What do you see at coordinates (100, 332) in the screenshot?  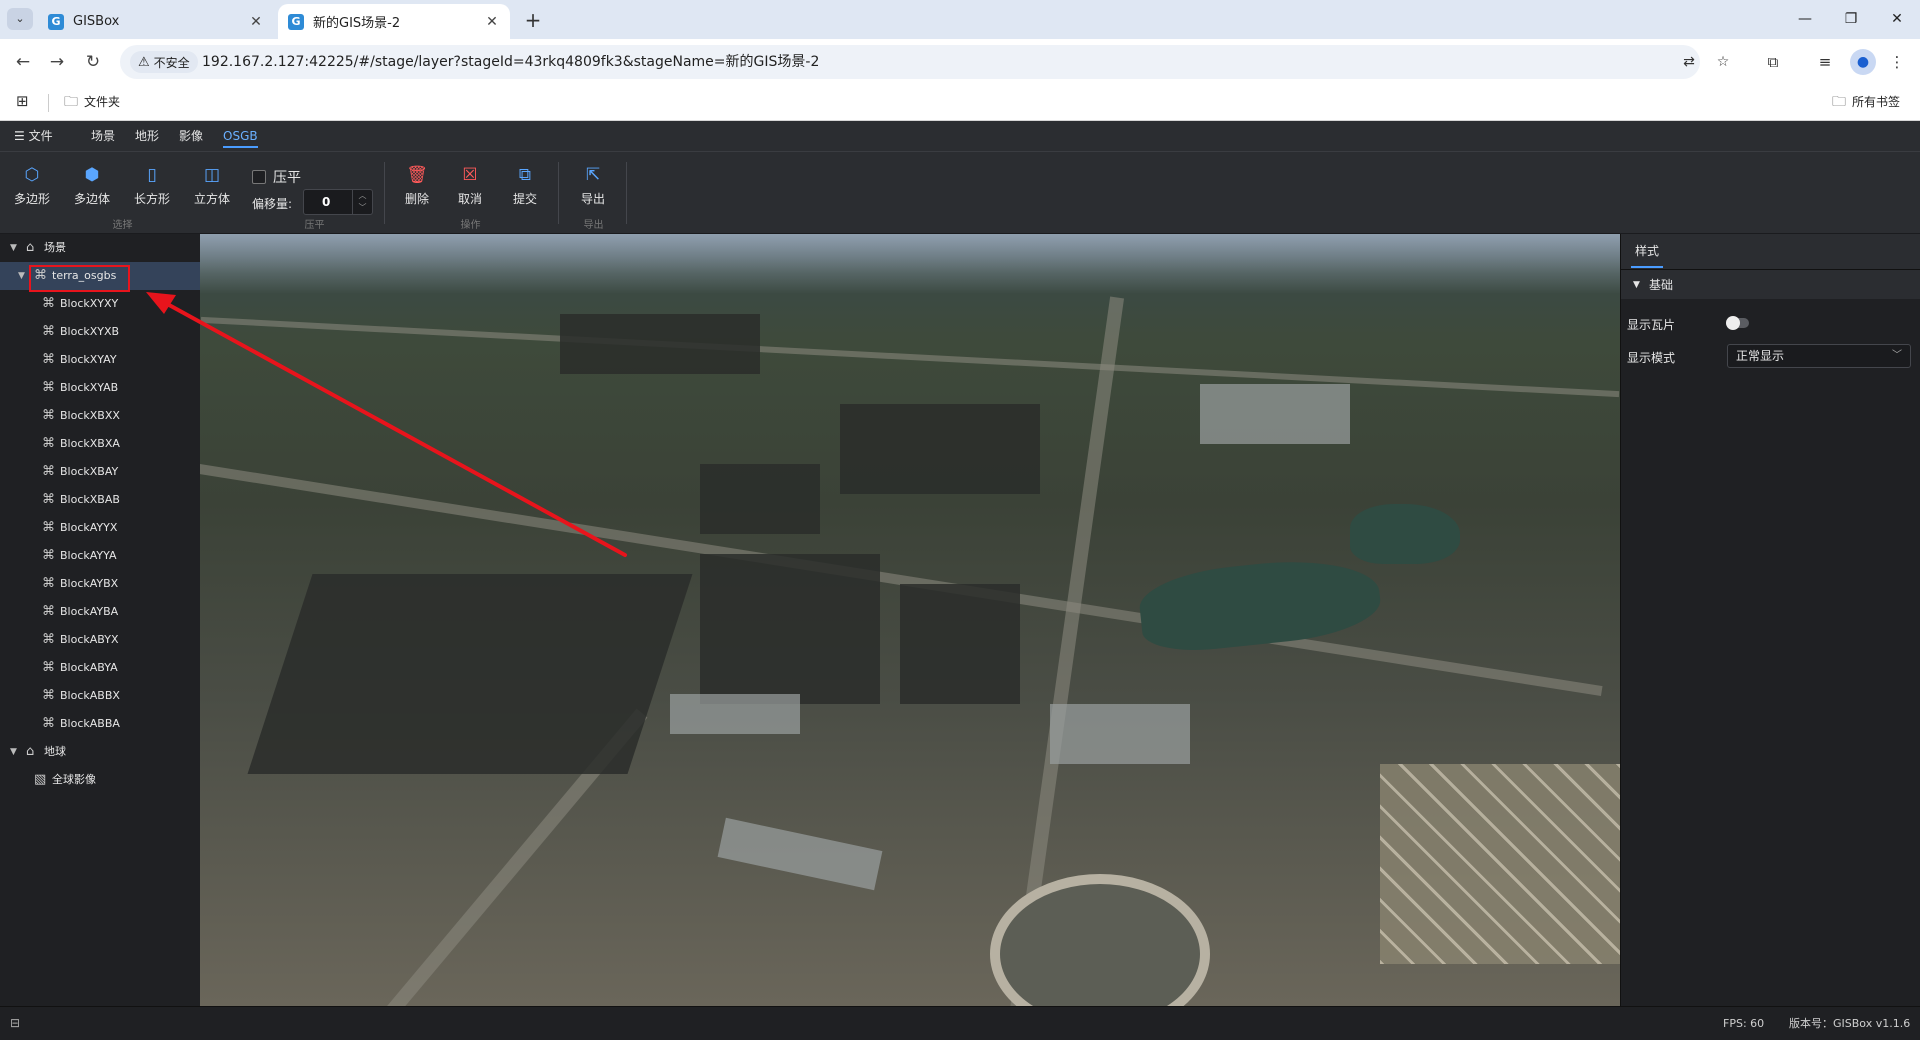 I see `tree-node-block: ⌘ BlockXYXB` at bounding box center [100, 332].